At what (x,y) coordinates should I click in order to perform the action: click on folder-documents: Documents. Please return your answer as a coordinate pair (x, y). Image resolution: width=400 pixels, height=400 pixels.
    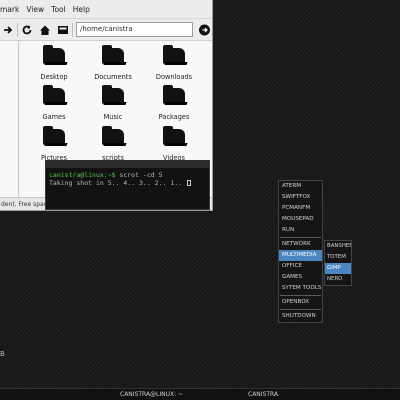
    Looking at the image, I should click on (113, 66).